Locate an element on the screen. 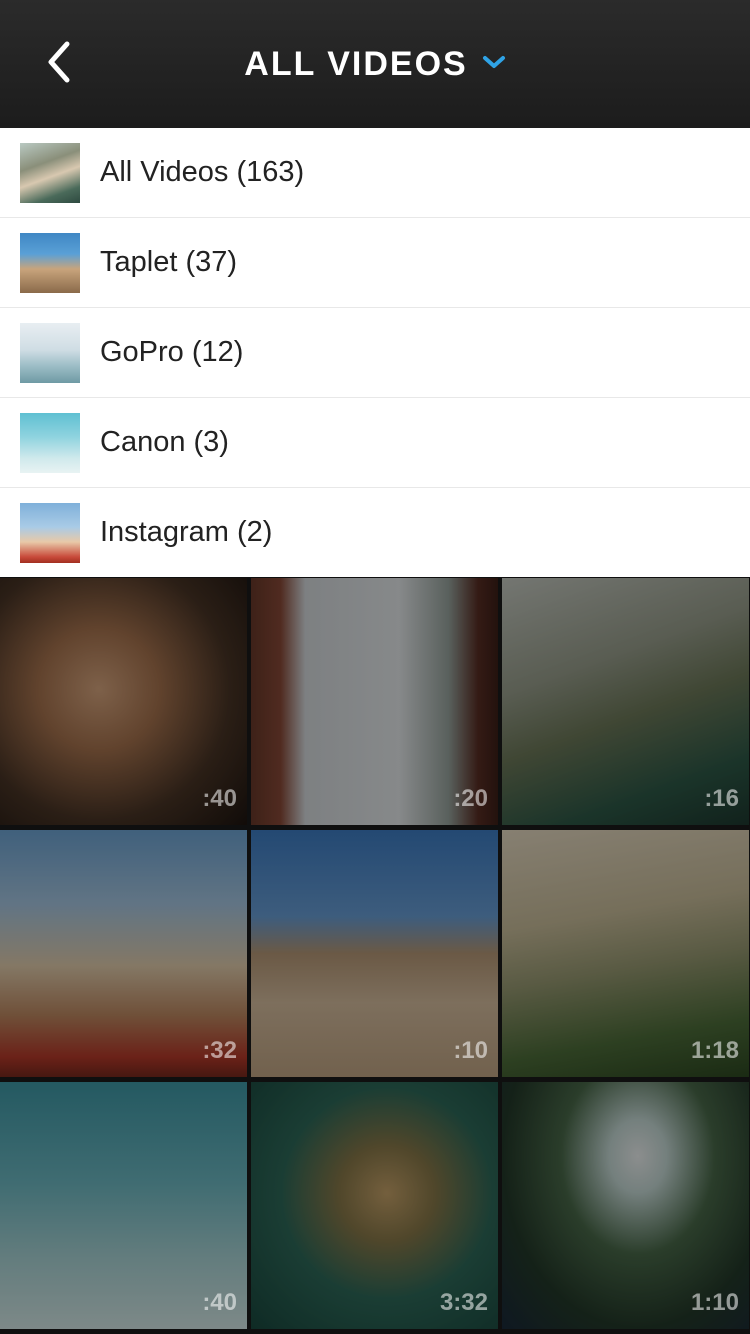 This screenshot has width=750, height=1334. album-item-gopro: GoPro (12) is located at coordinates (375, 353).